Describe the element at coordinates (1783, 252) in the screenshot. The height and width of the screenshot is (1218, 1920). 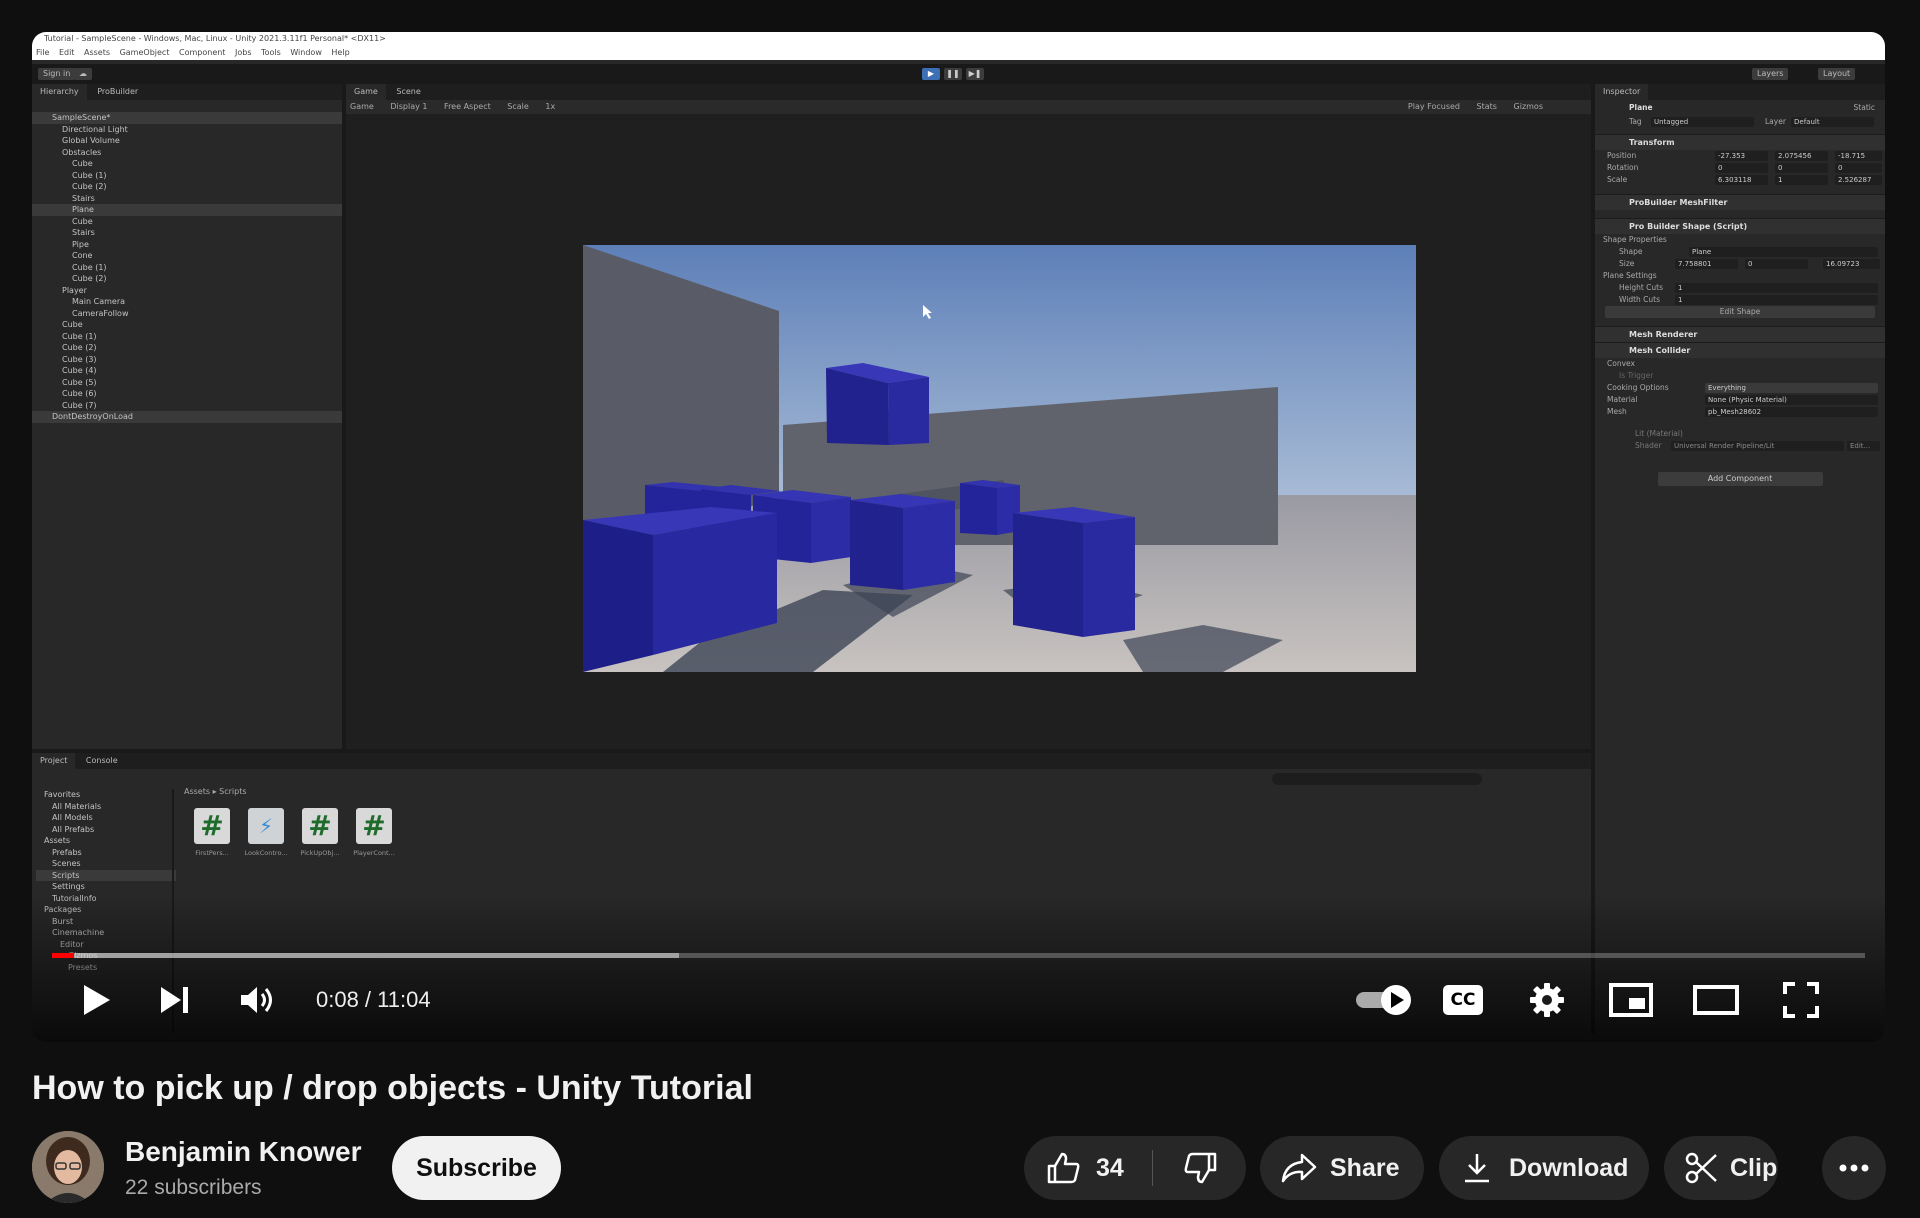
I see `shape-value: Plane` at that location.